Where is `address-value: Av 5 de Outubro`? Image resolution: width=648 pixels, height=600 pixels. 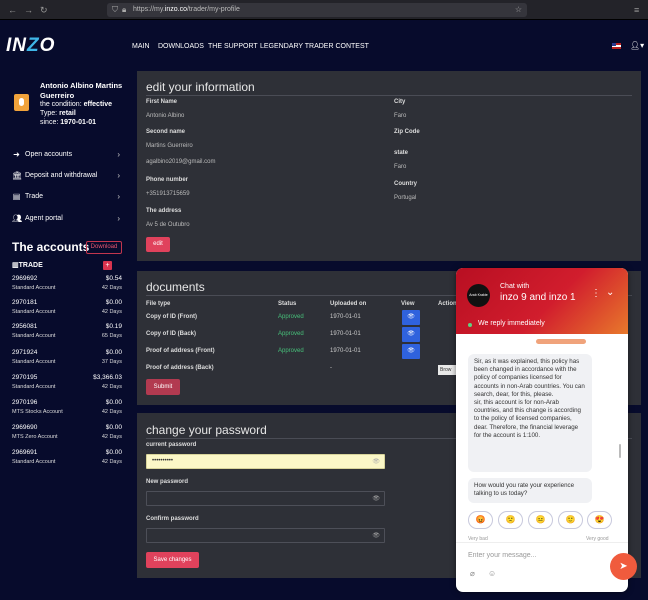 address-value: Av 5 de Outubro is located at coordinates (168, 225).